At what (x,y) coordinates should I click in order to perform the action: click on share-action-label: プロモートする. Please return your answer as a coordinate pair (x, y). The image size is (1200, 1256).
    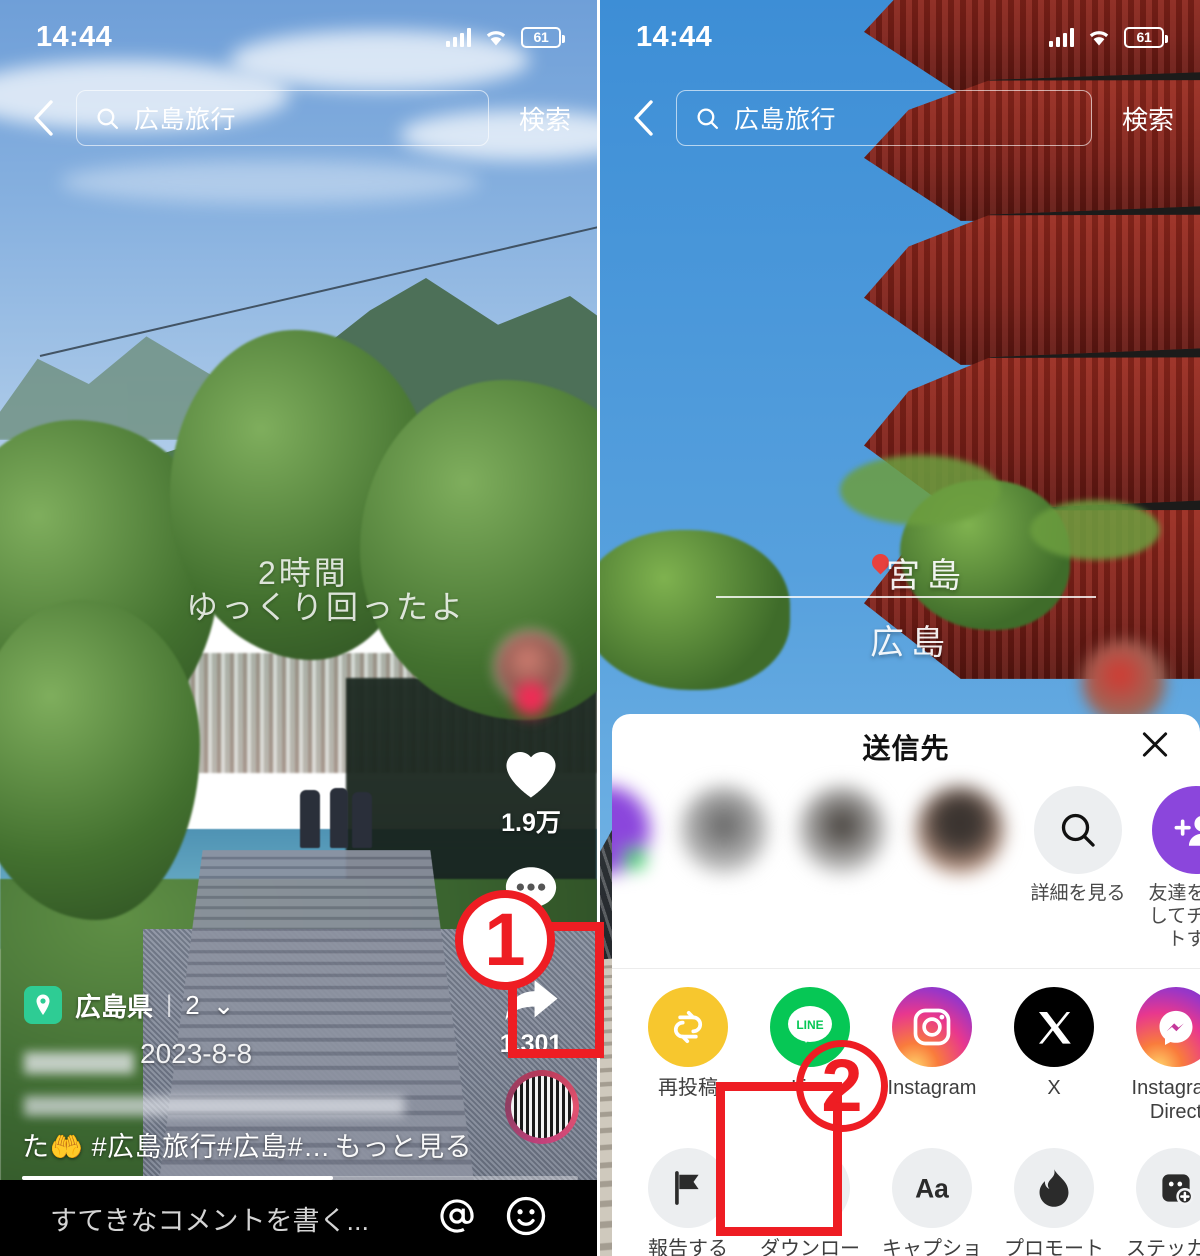
    Looking at the image, I should click on (1054, 1246).